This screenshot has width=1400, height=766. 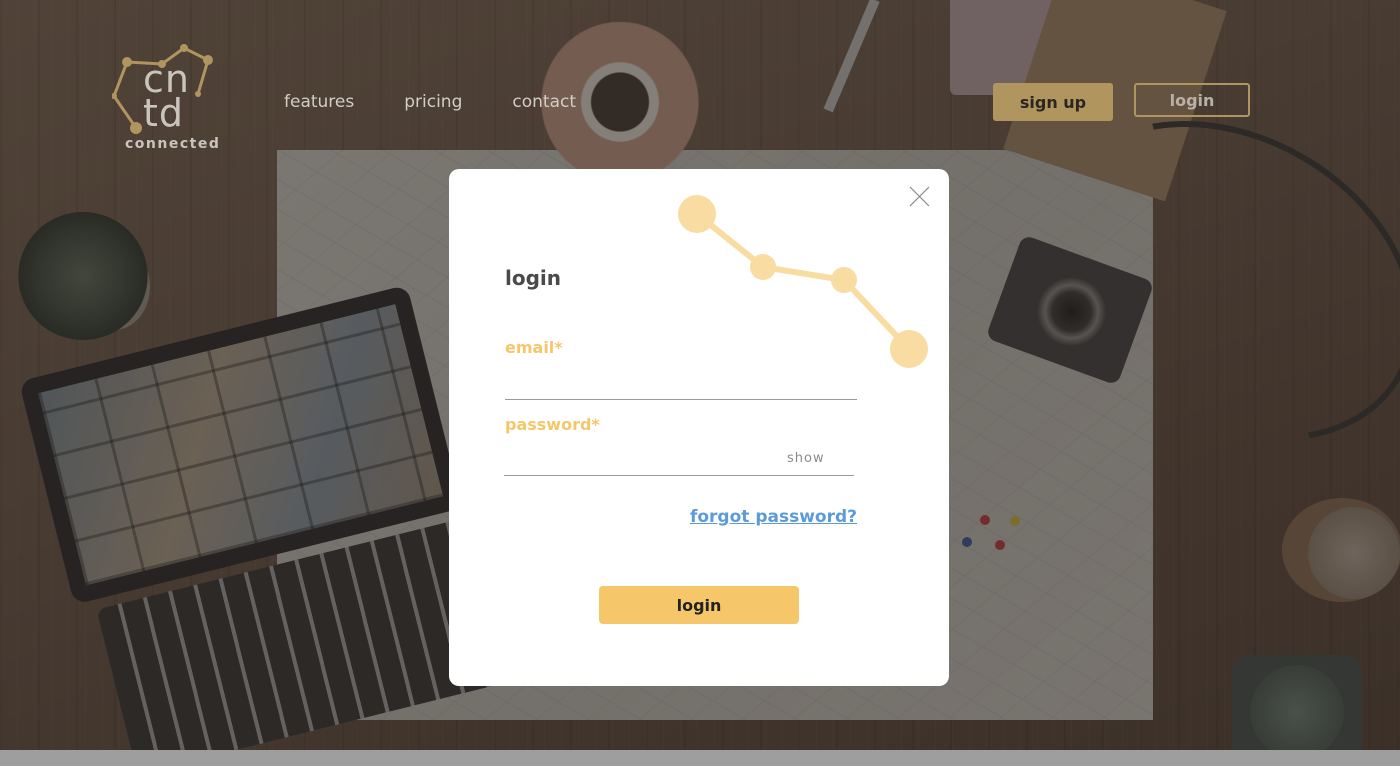 I want to click on close-icon, so click(x=919, y=196).